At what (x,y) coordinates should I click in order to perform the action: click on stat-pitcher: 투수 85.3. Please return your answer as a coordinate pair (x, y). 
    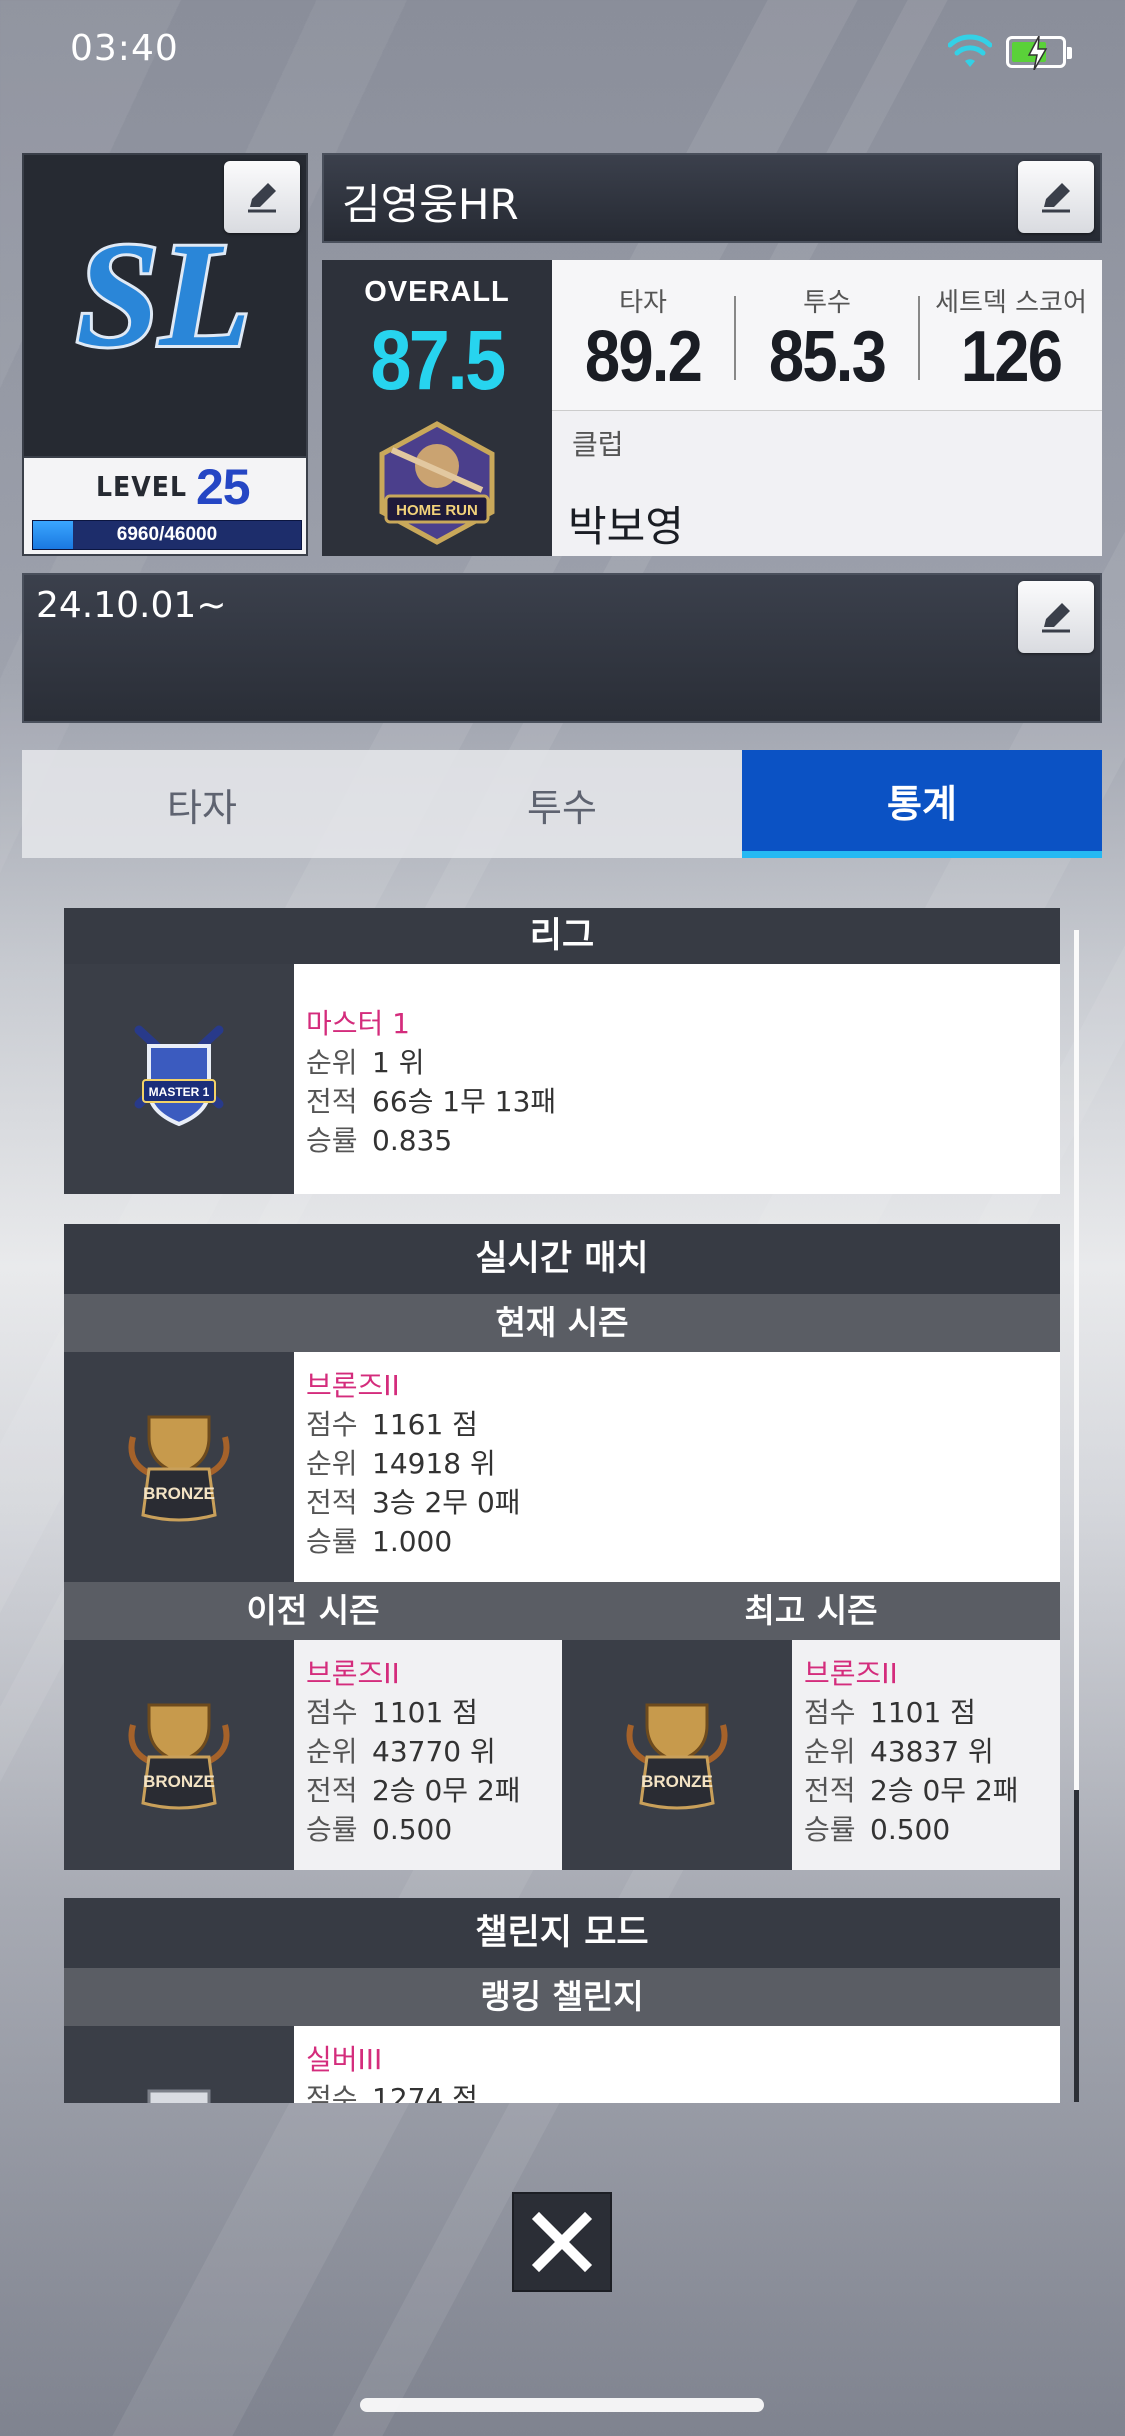
    Looking at the image, I should click on (827, 342).